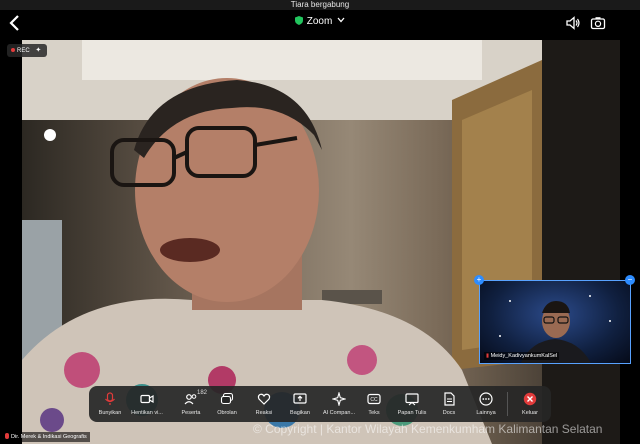  What do you see at coordinates (298, 20) in the screenshot?
I see `shield-icon` at bounding box center [298, 20].